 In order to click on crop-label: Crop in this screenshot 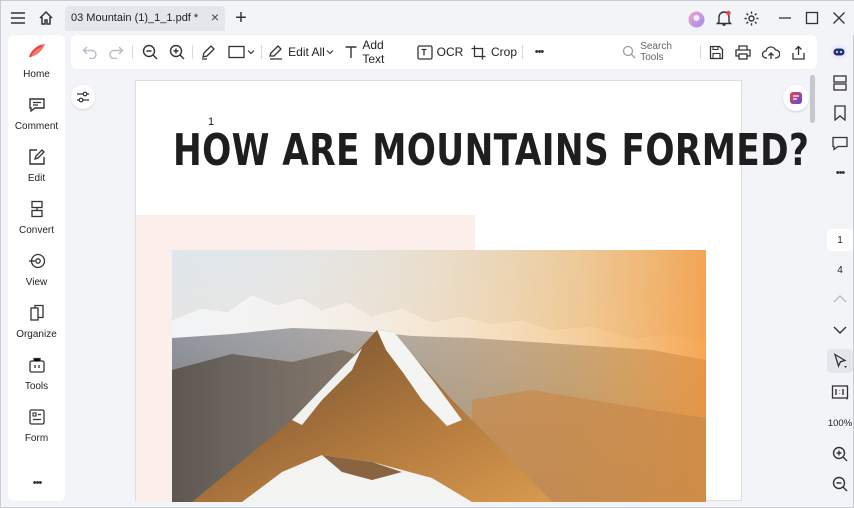, I will do `click(503, 52)`.